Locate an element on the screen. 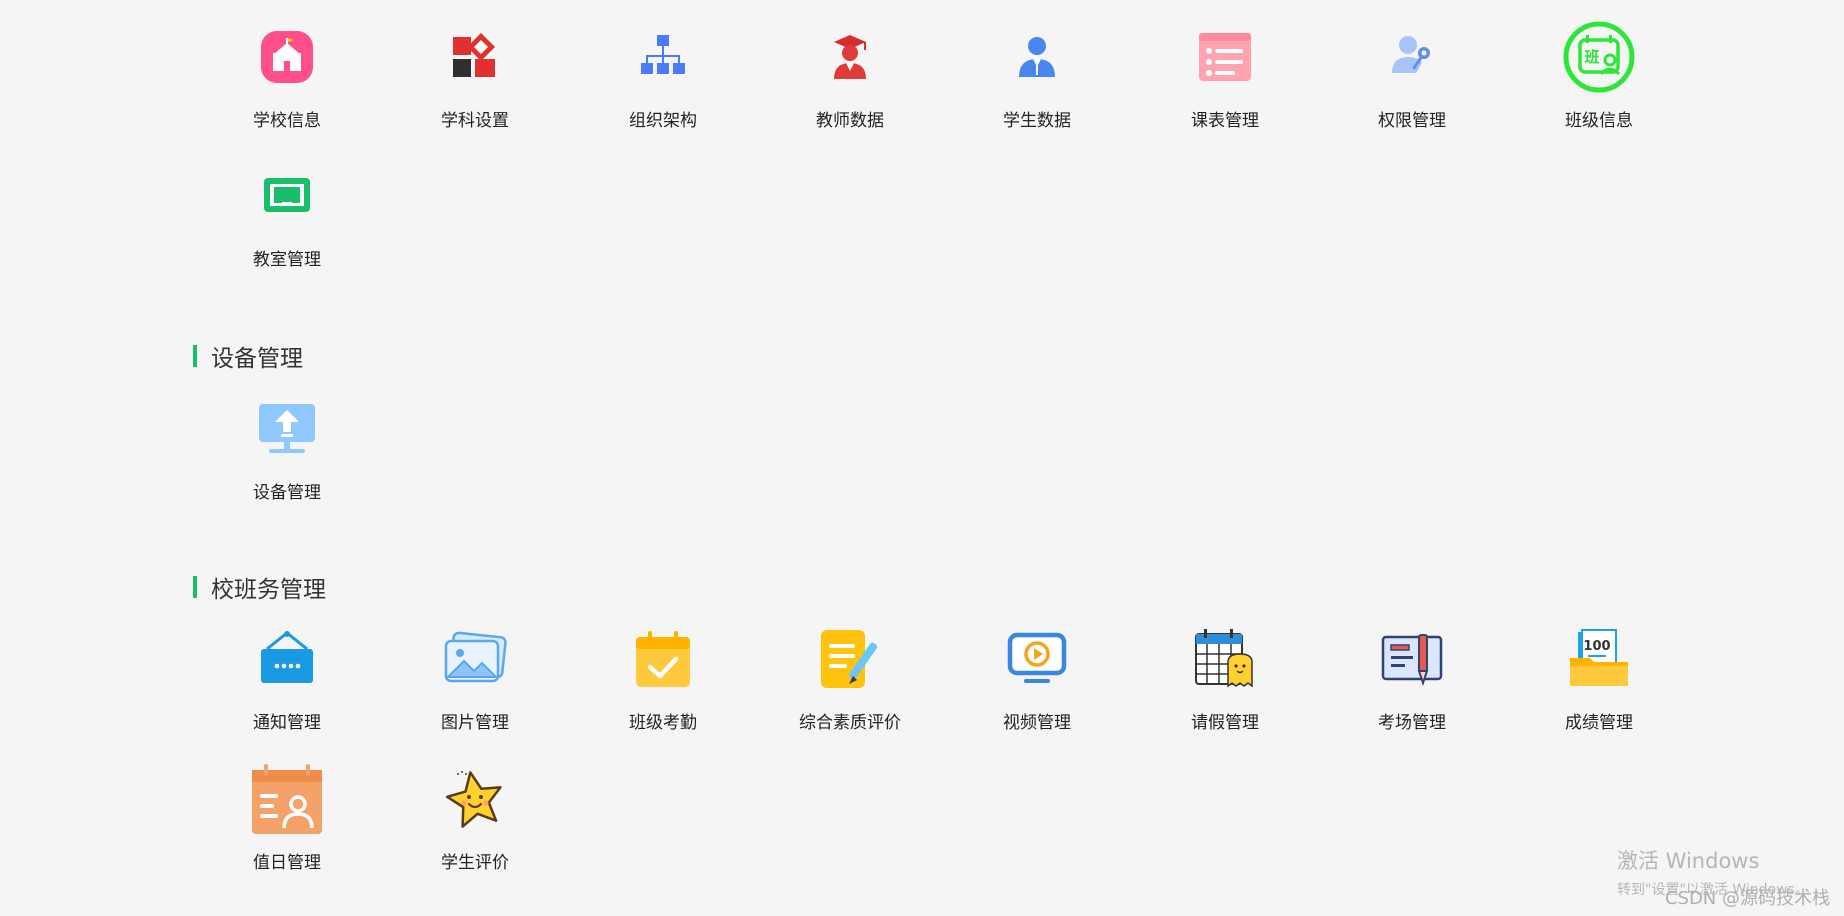  section-title: 设备管理 is located at coordinates (257, 359).